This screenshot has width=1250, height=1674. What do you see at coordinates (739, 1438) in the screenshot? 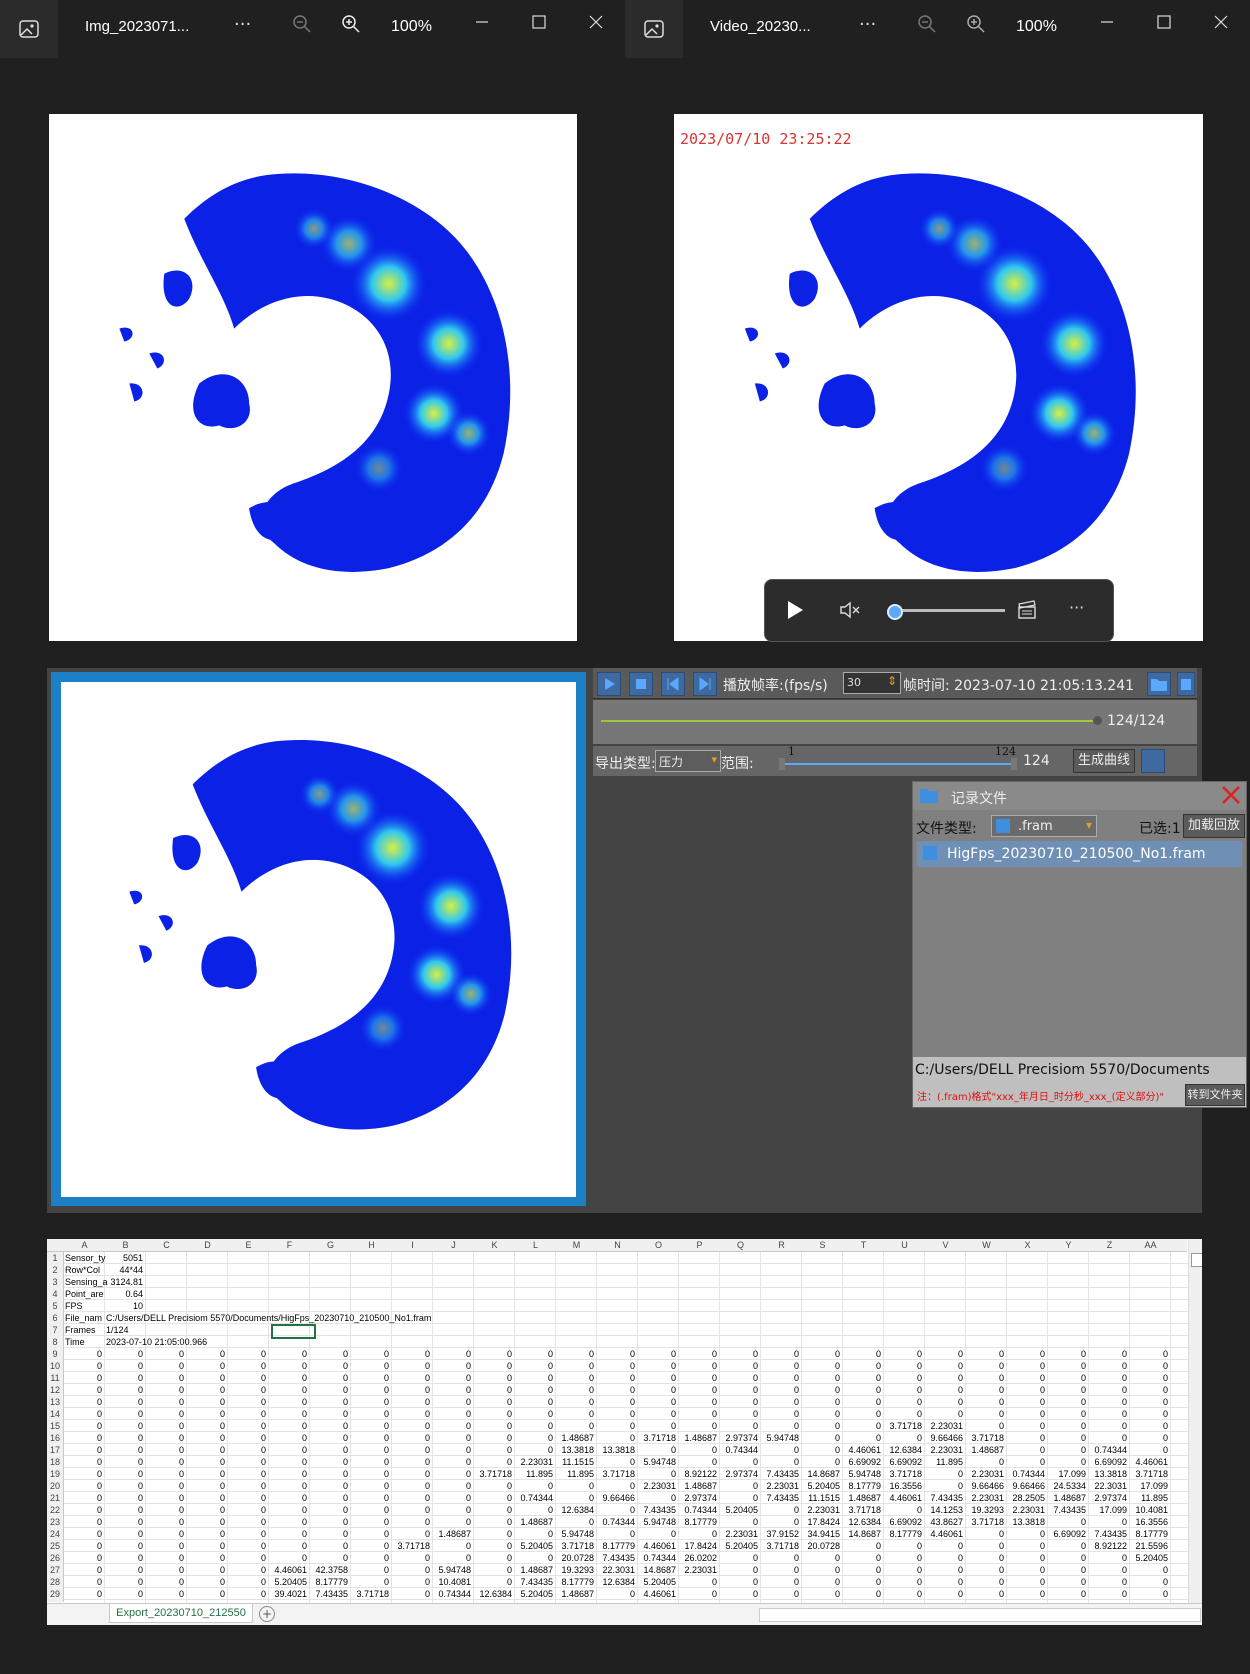
I see `table-cell: 2.97374` at bounding box center [739, 1438].